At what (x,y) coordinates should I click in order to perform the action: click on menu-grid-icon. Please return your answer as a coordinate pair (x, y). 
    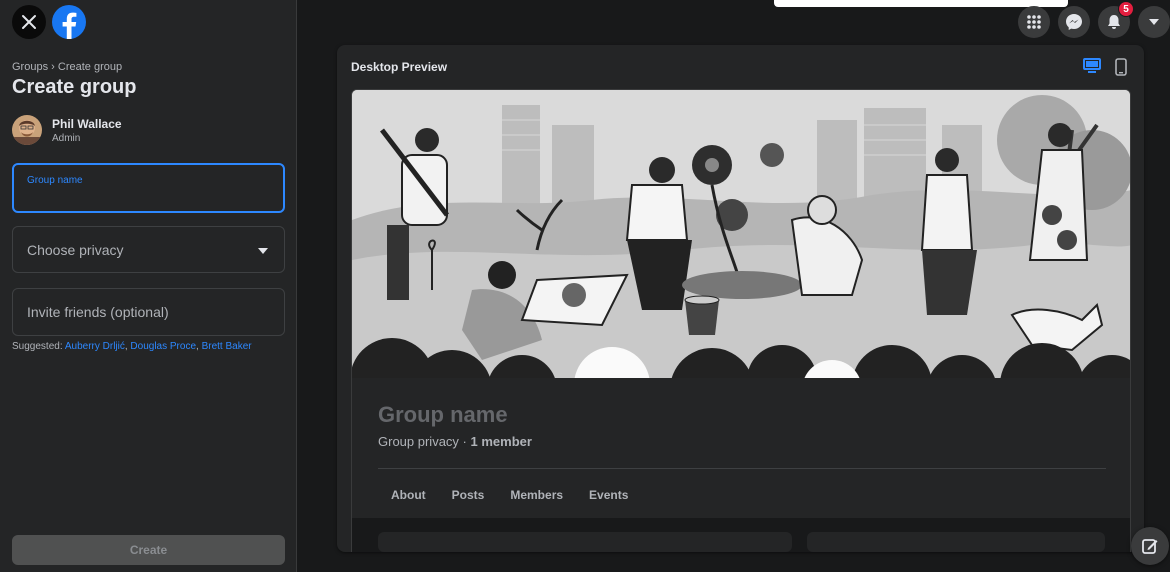
    Looking at the image, I should click on (1034, 22).